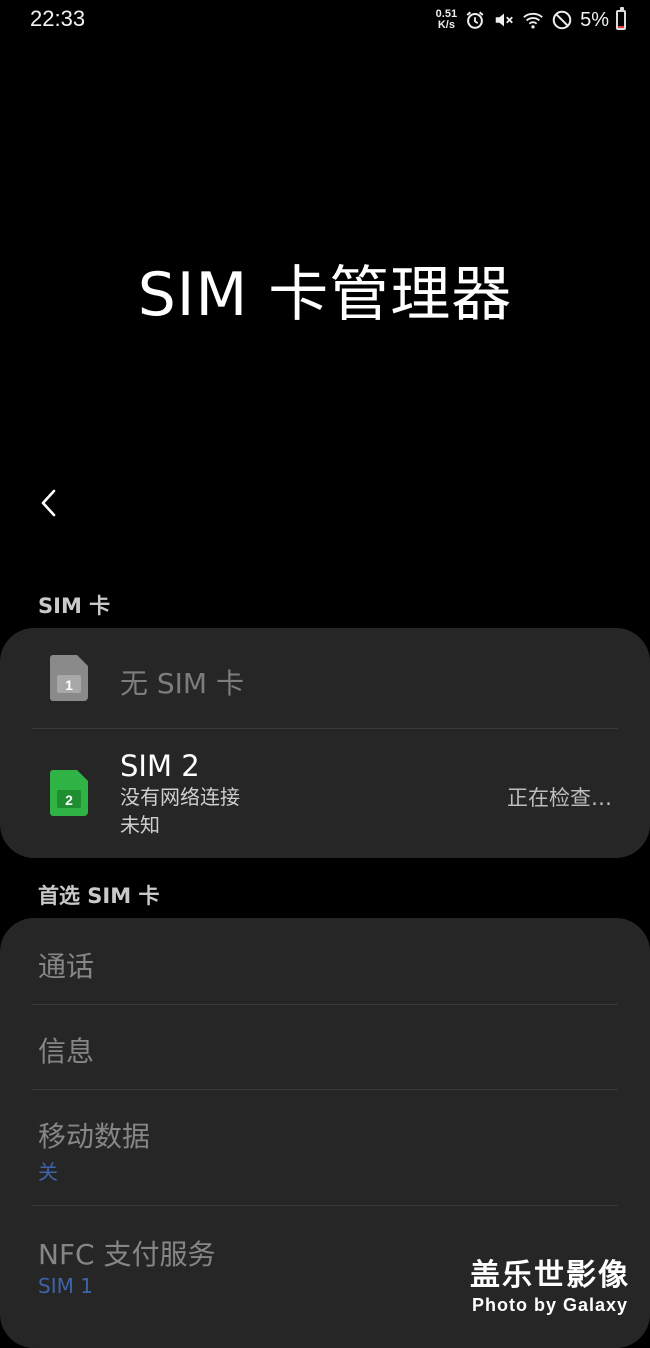 The image size is (650, 1348). I want to click on sim-card-icon: 1, so click(69, 678).